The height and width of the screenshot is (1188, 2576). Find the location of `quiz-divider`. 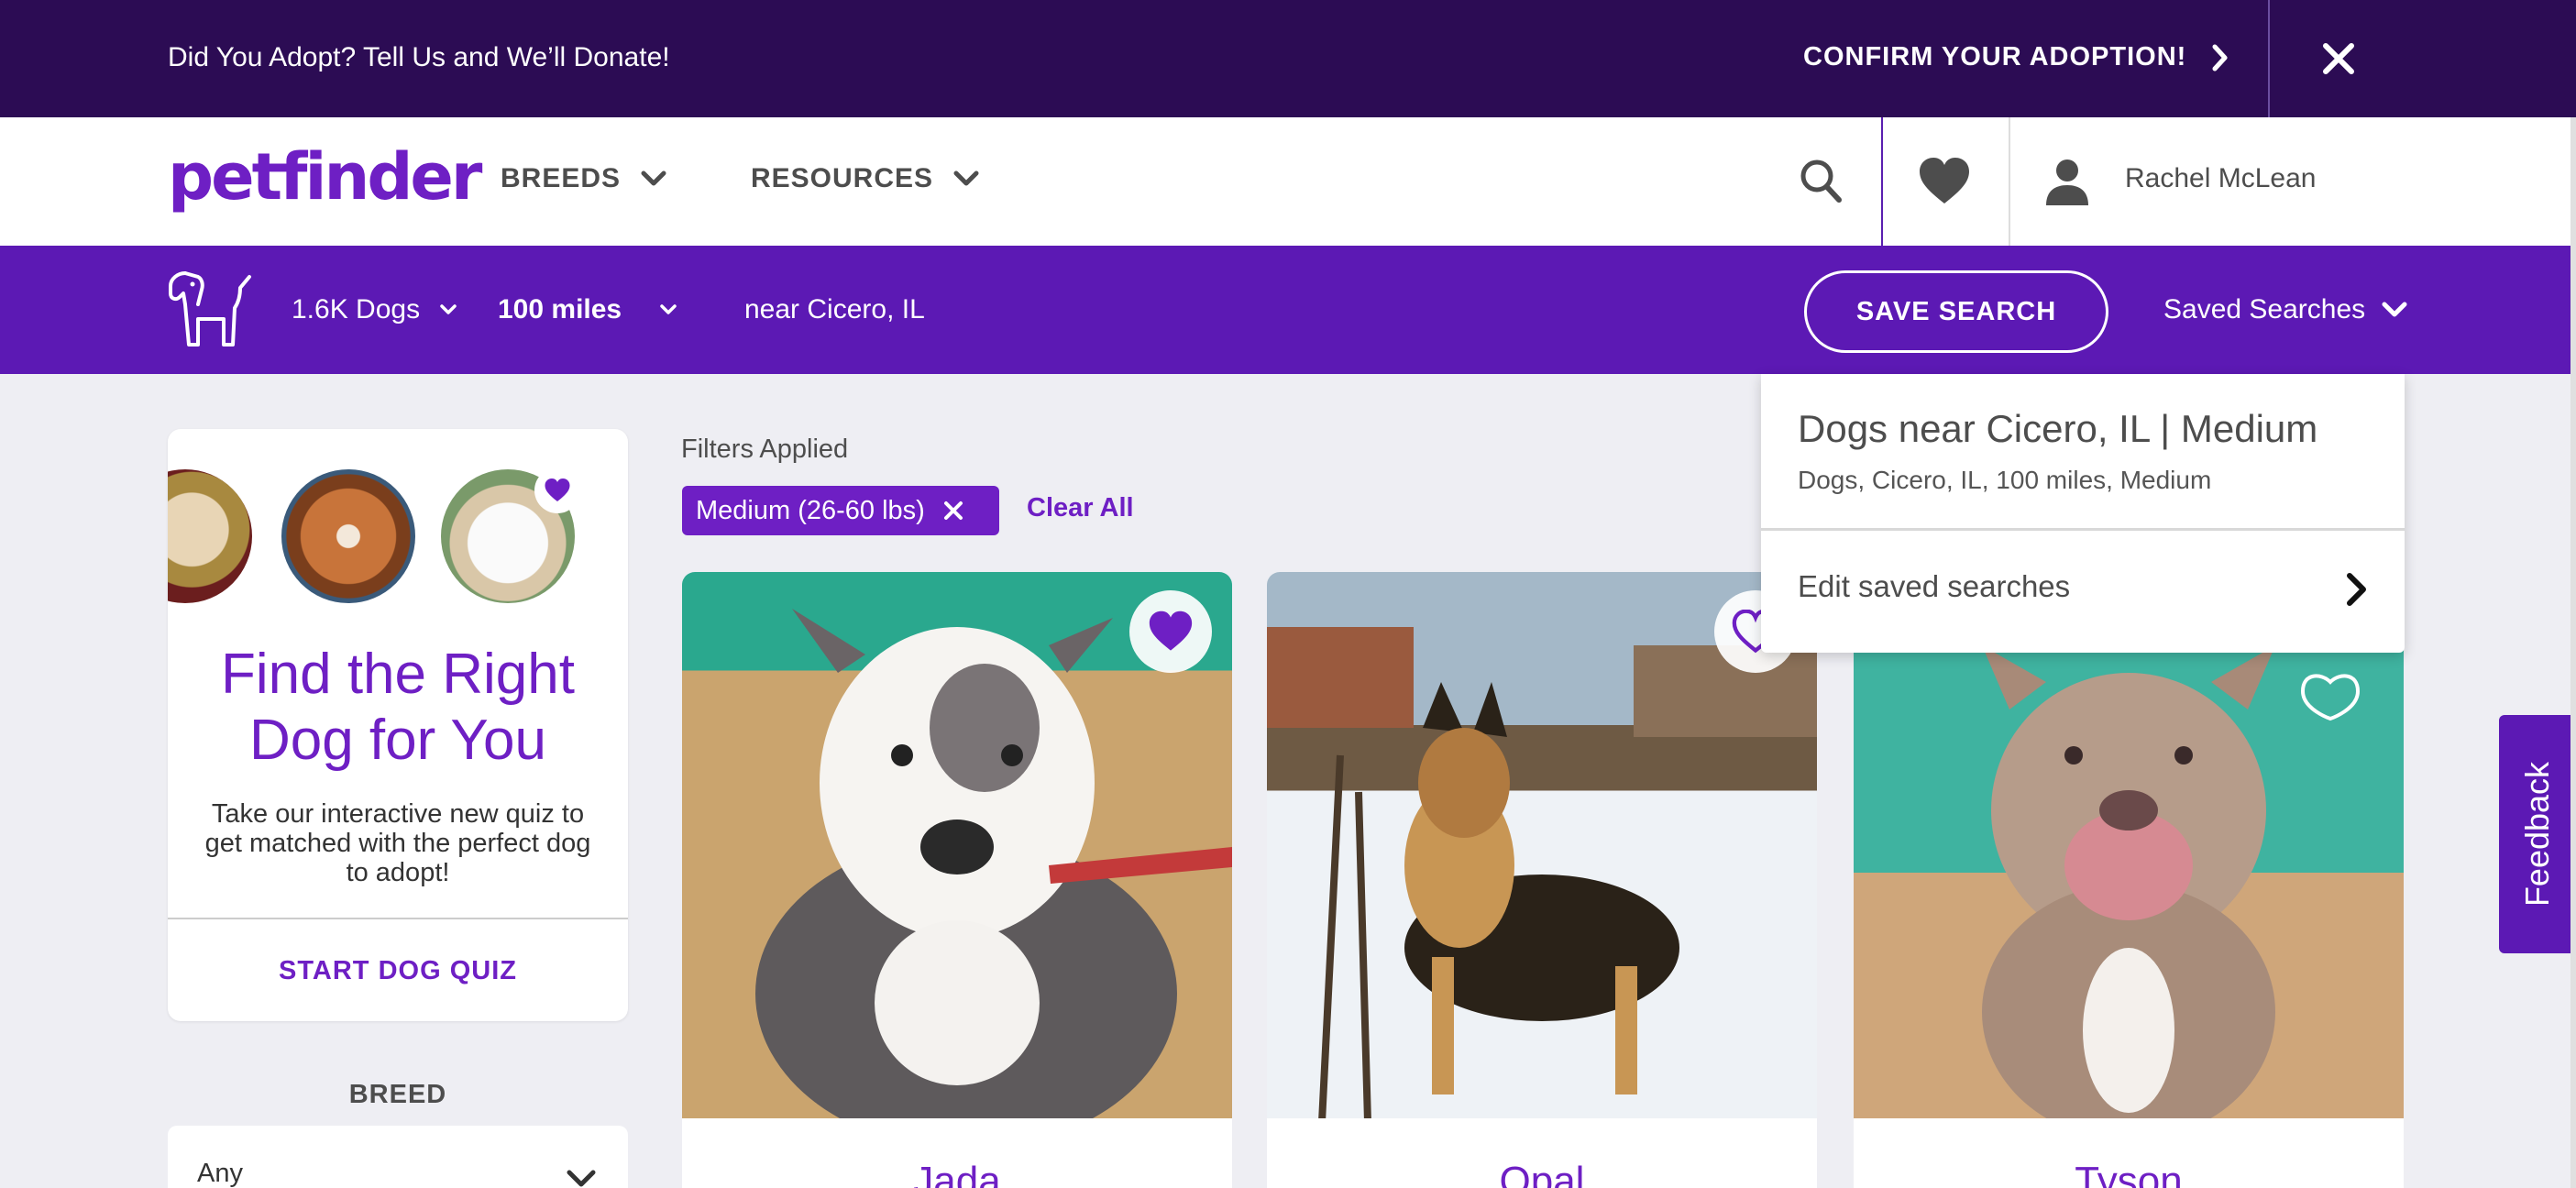

quiz-divider is located at coordinates (398, 918).